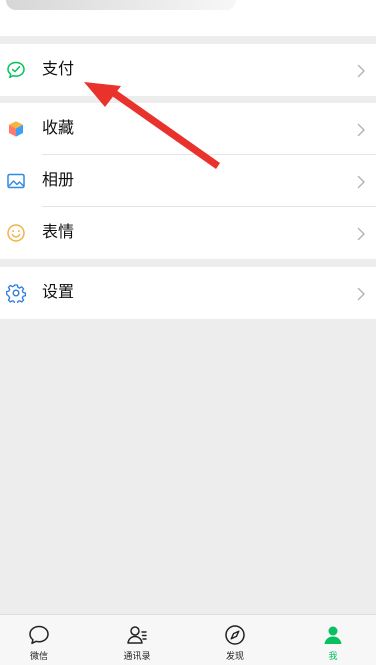  Describe the element at coordinates (121, 5) in the screenshot. I see `profile-header-blur` at that location.